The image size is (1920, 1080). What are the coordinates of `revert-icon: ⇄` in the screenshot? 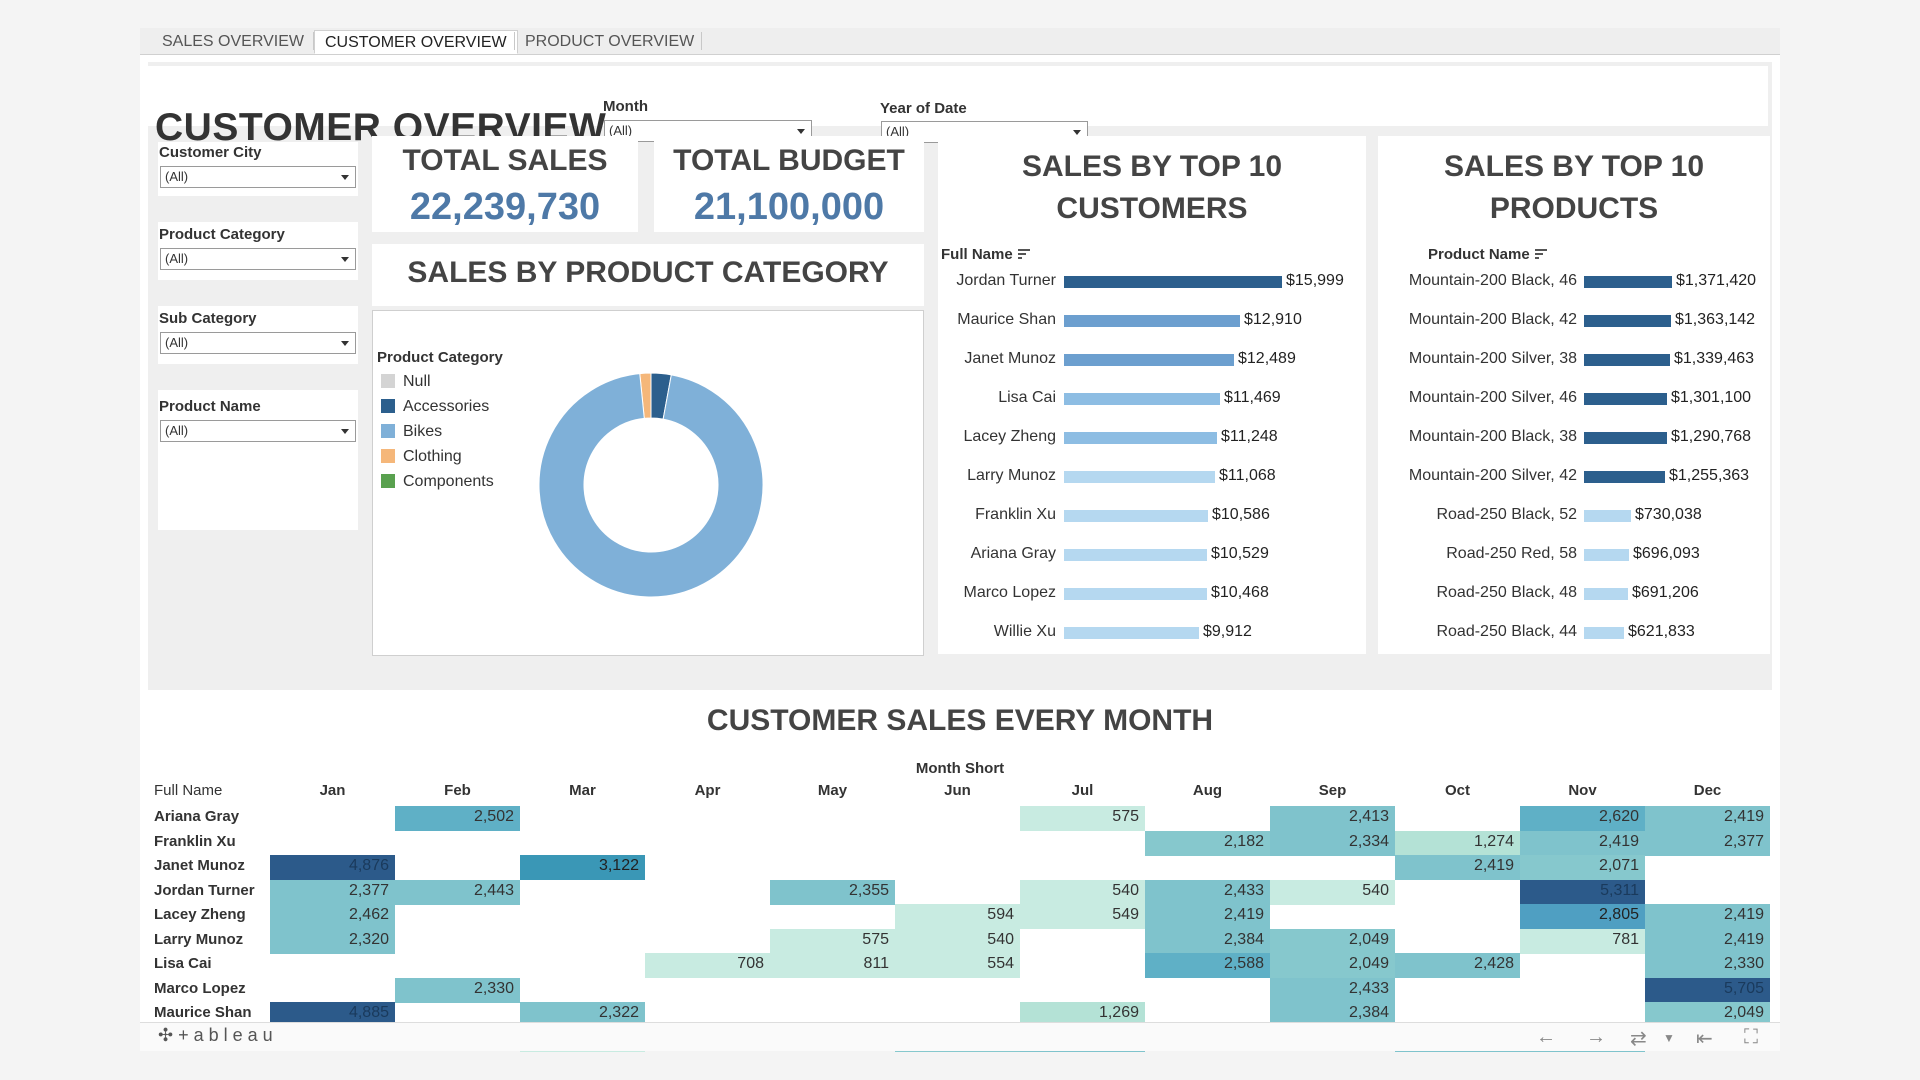 It's located at (1638, 1038).